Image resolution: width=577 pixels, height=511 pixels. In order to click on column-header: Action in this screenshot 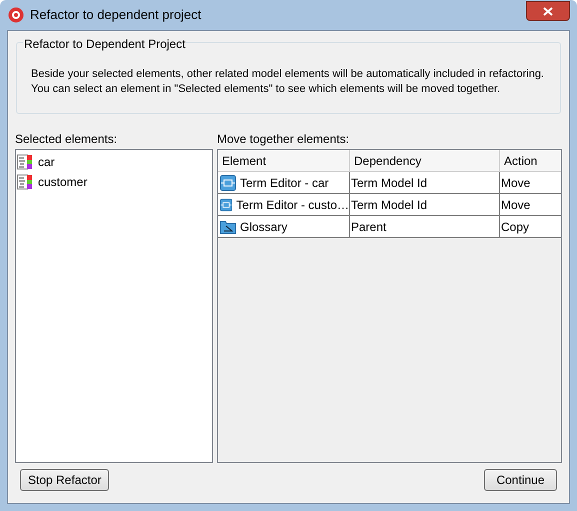, I will do `click(530, 160)`.